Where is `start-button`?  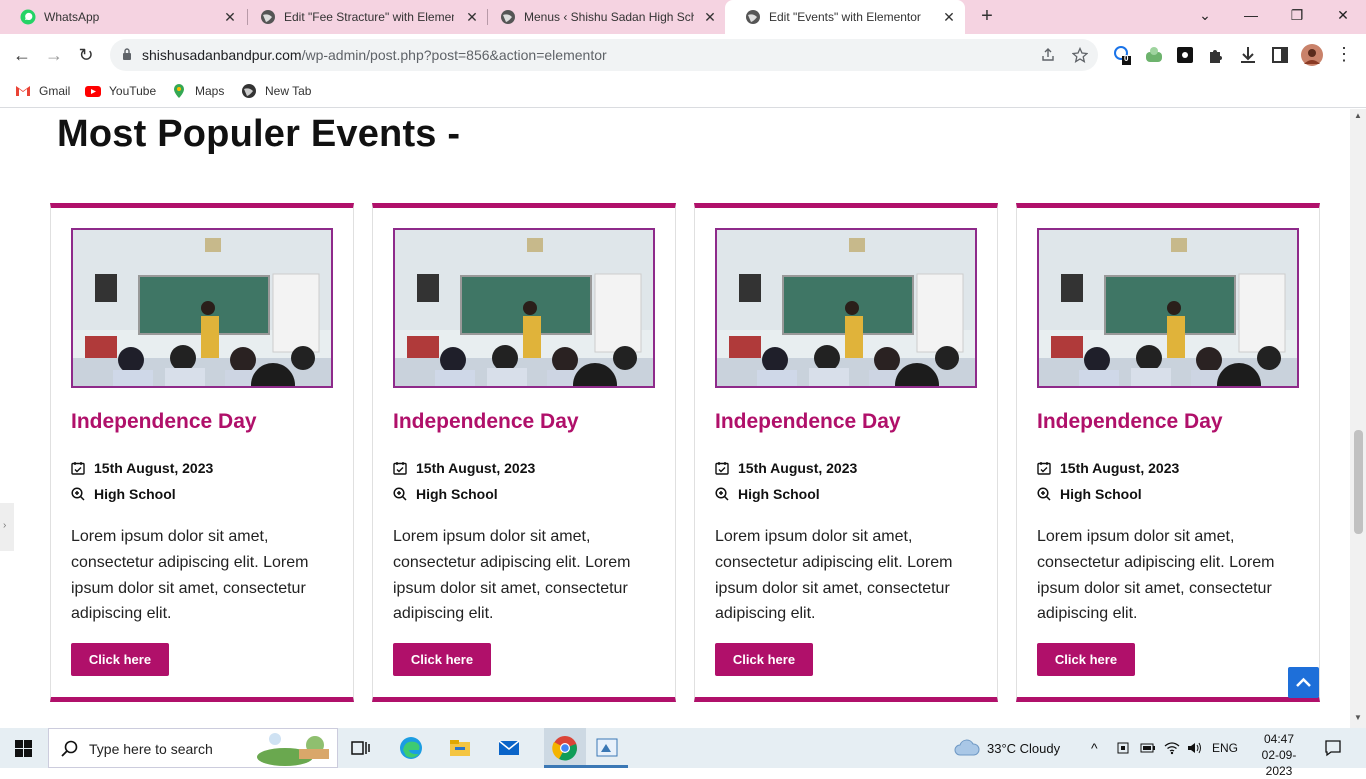 start-button is located at coordinates (24, 748).